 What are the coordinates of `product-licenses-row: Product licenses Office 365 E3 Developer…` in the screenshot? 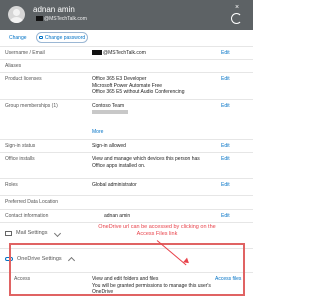 It's located at (126, 85).